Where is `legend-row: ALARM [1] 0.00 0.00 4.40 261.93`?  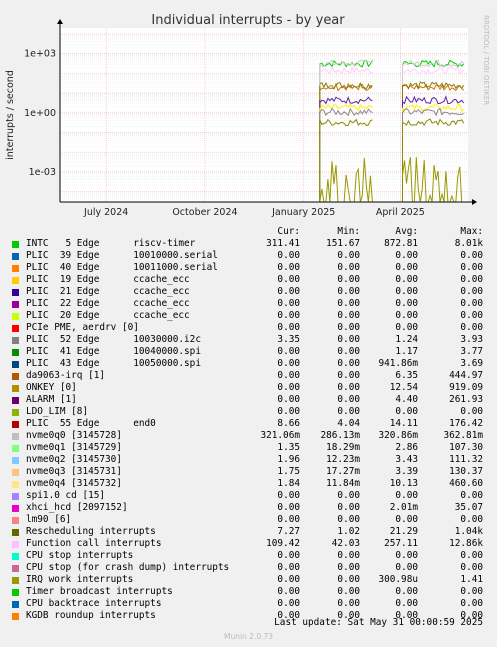 legend-row: ALARM [1] 0.00 0.00 4.40 261.93 is located at coordinates (252, 400).